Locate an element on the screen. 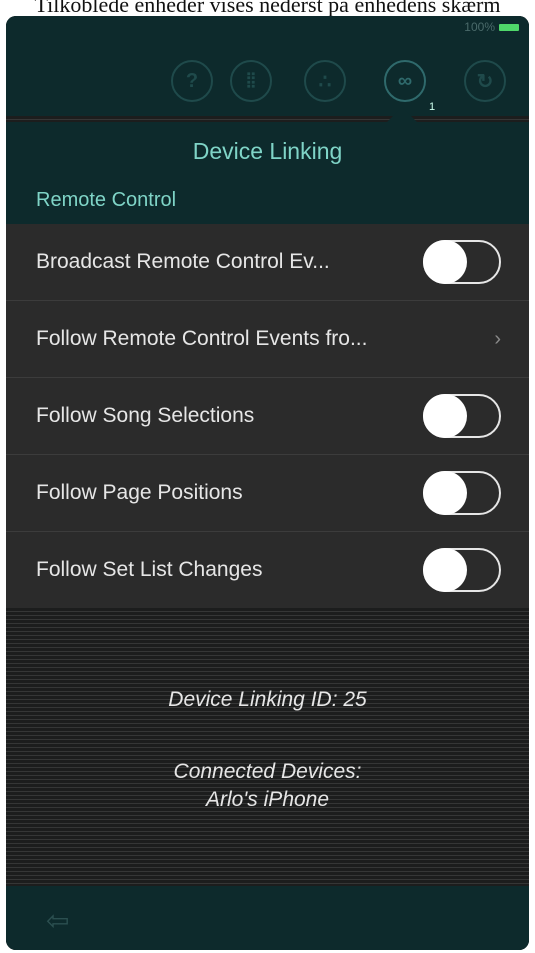 The image size is (535, 953). sync-icon: ↻ is located at coordinates (485, 81).